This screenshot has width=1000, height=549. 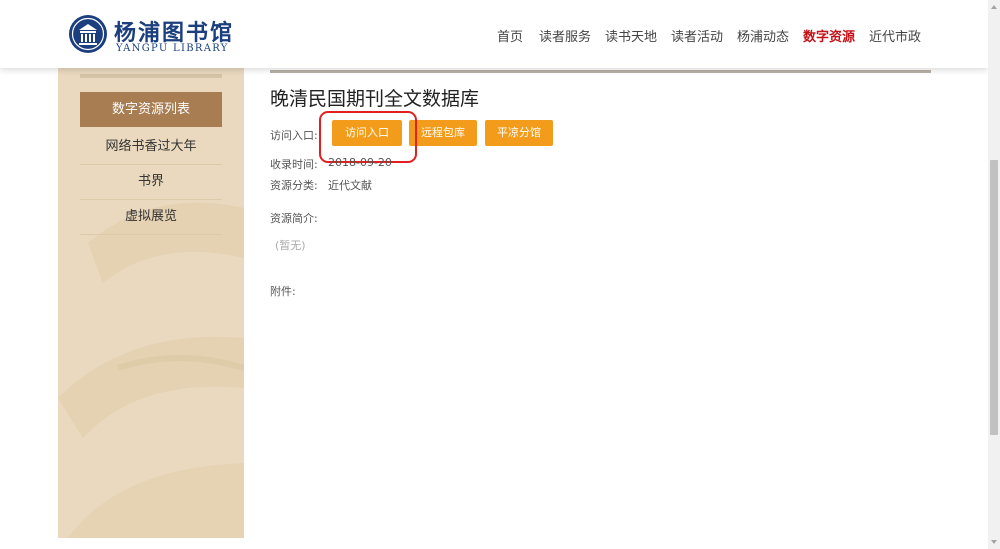 What do you see at coordinates (443, 133) in the screenshot?
I see `remote-package-button: 远程包库` at bounding box center [443, 133].